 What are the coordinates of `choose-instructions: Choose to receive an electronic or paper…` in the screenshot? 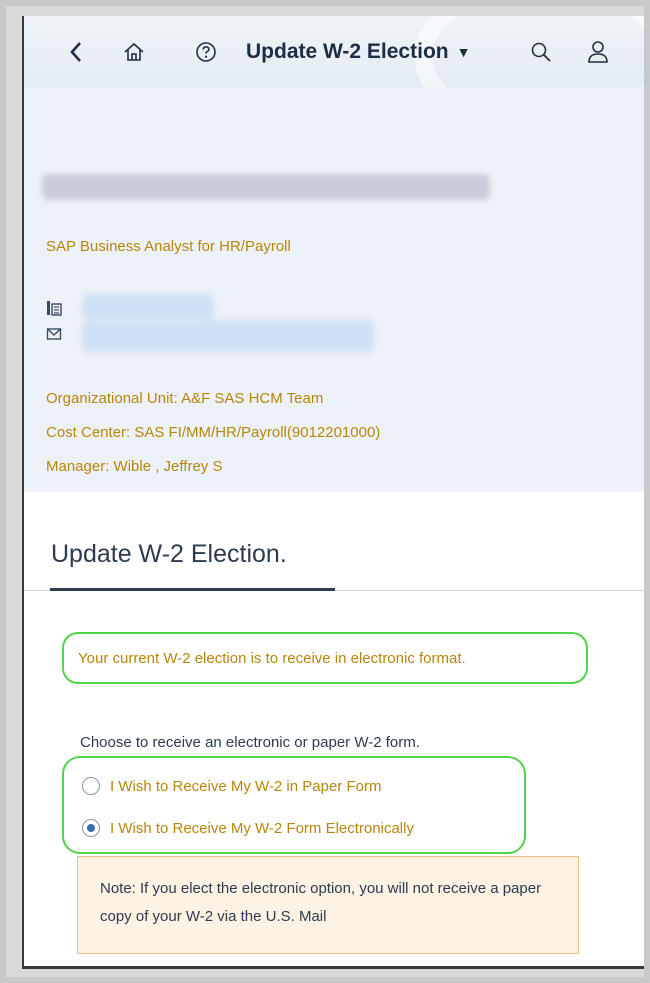 It's located at (250, 742).